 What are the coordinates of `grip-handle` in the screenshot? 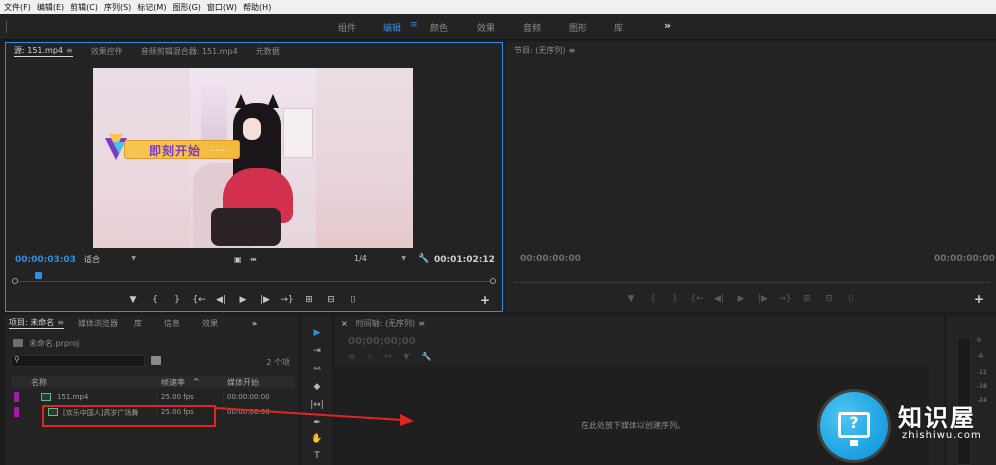 It's located at (6, 27).